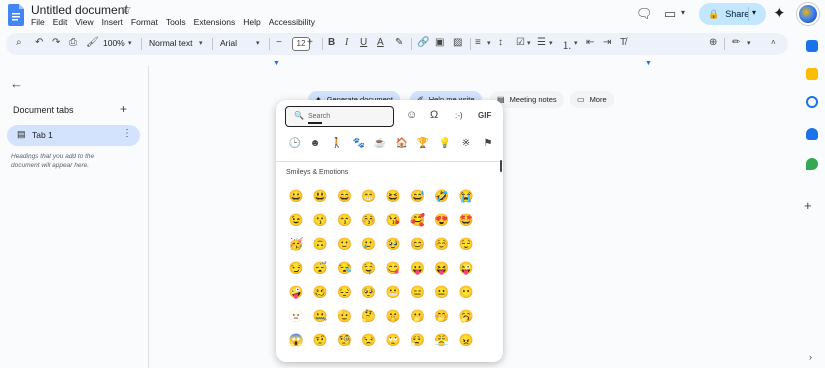 This screenshot has height=368, width=825. Describe the element at coordinates (810, 357) in the screenshot. I see `chevron-right-icon: ›` at that location.